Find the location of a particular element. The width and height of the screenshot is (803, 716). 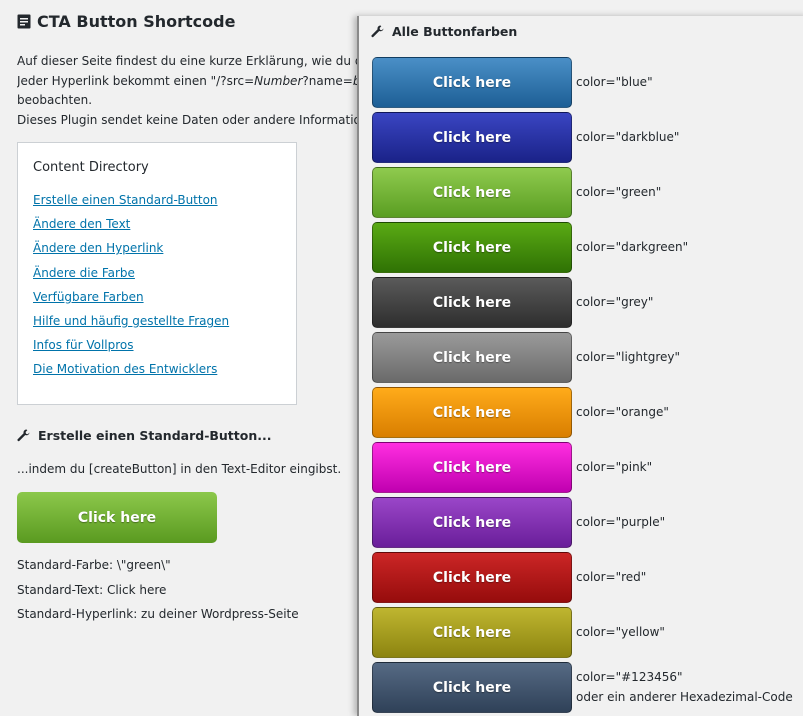

toc-link-developer-motivation: Die Motivation des Entwicklers is located at coordinates (125, 369).